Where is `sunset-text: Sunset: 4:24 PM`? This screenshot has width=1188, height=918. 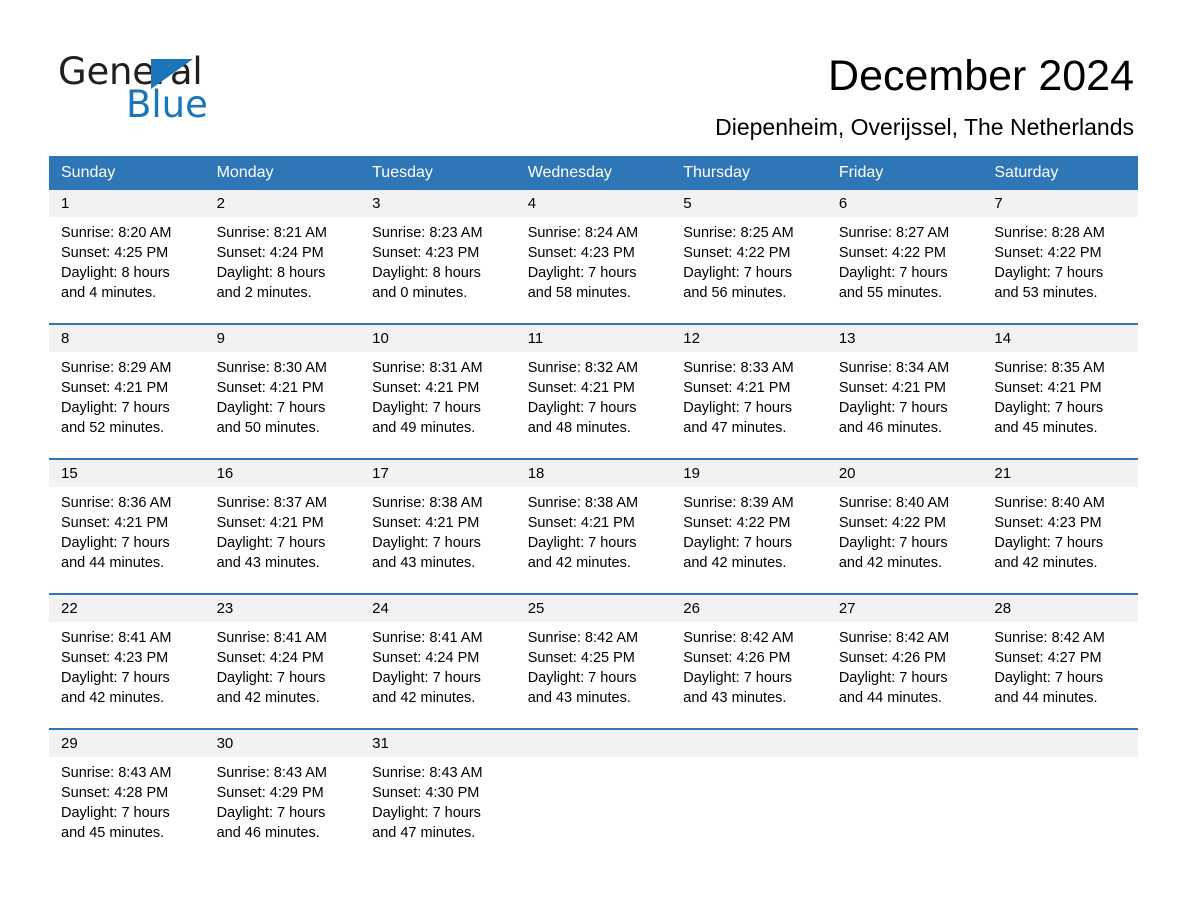
sunset-text: Sunset: 4:24 PM is located at coordinates (270, 253).